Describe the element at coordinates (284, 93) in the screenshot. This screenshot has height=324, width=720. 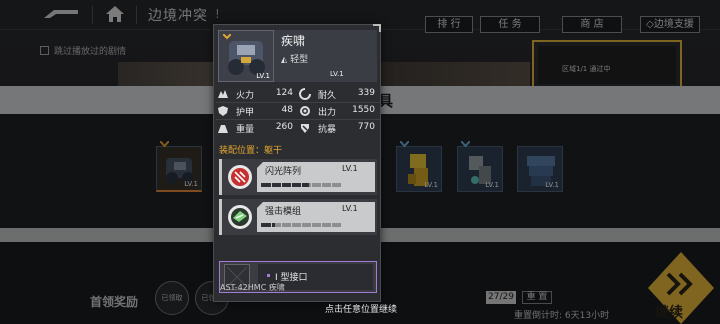
I see `stat-value: 124` at that location.